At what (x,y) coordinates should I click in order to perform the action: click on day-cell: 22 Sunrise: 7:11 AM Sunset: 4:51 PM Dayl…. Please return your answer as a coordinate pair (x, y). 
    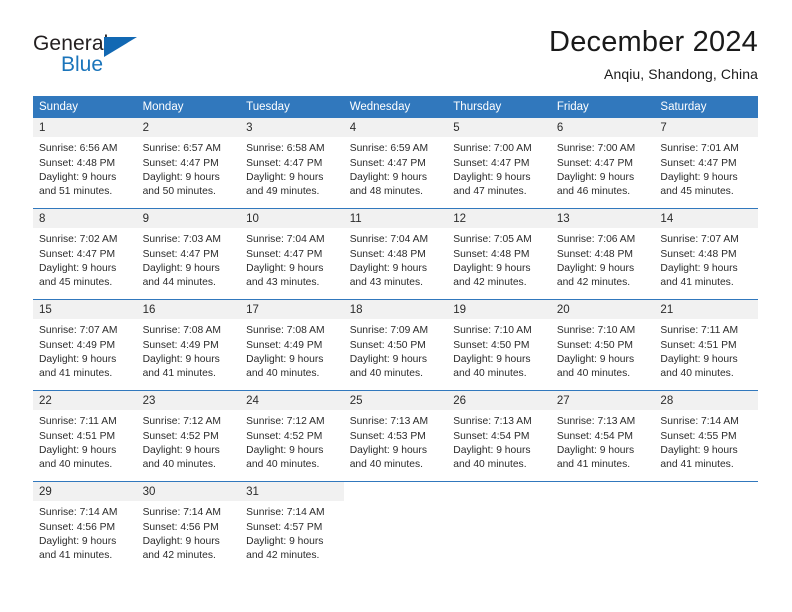
    Looking at the image, I should click on (85, 432).